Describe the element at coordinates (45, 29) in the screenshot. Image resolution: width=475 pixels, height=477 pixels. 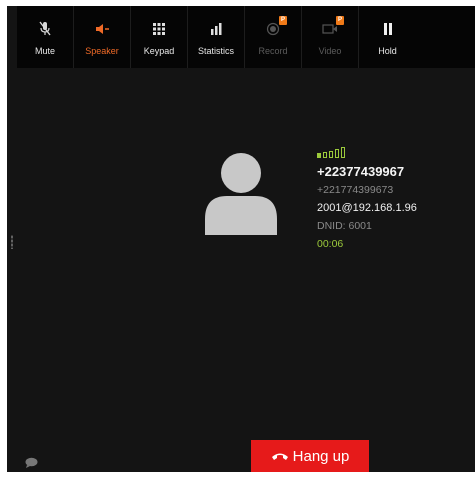
I see `mic-muted-icon` at that location.